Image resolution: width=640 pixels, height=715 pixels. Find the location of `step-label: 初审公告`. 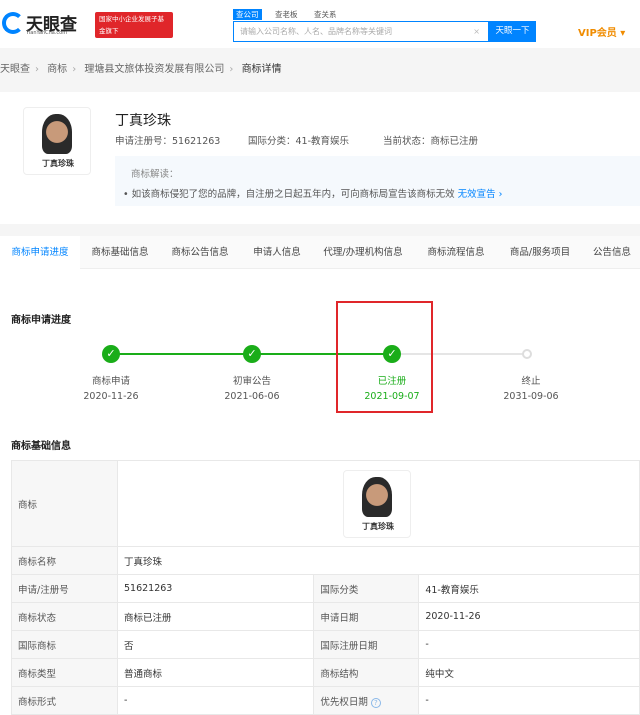

step-label: 初审公告 is located at coordinates (251, 381).